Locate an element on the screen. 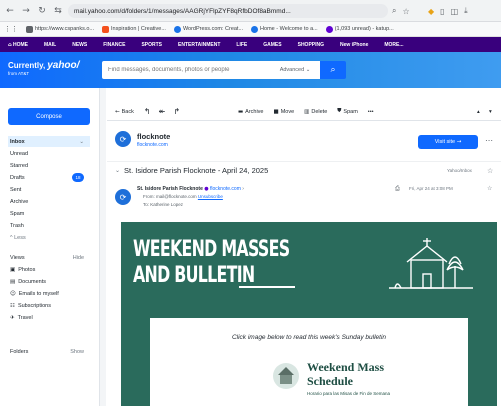 This screenshot has height=406, width=501. nav-mail: MAIL is located at coordinates (50, 45).